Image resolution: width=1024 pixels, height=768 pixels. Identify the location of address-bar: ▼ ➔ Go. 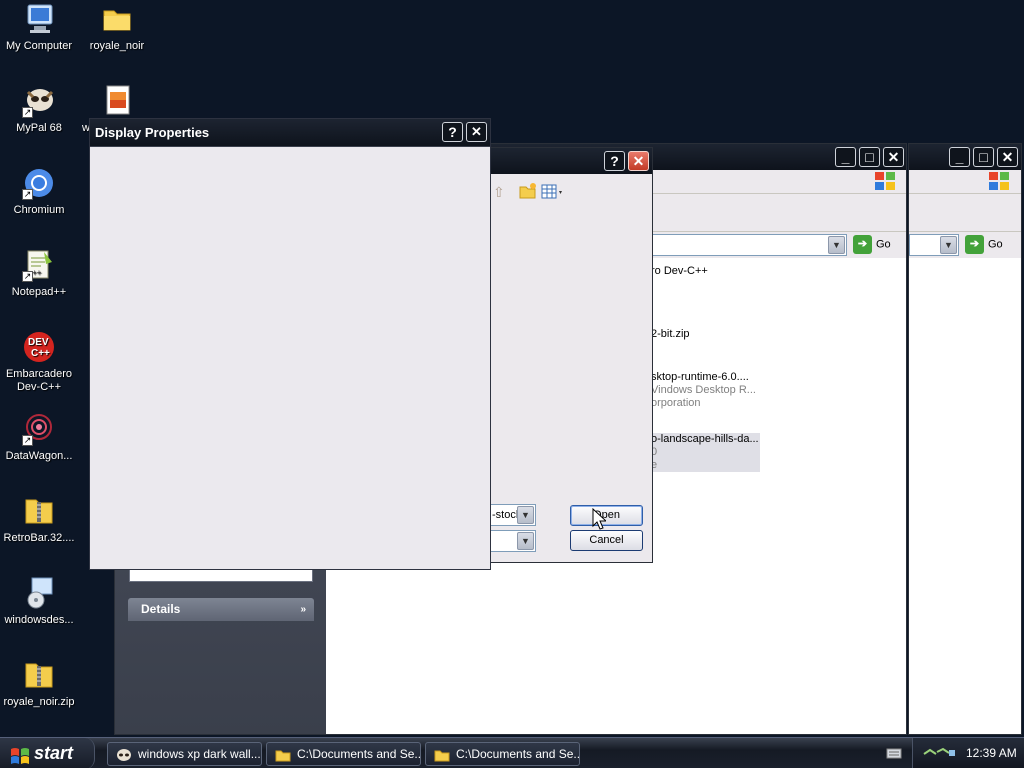
(965, 245).